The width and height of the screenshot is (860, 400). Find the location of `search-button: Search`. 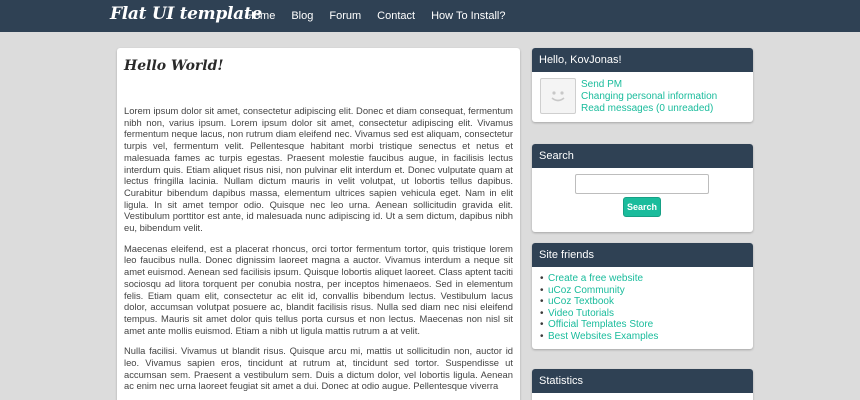

search-button: Search is located at coordinates (642, 207).